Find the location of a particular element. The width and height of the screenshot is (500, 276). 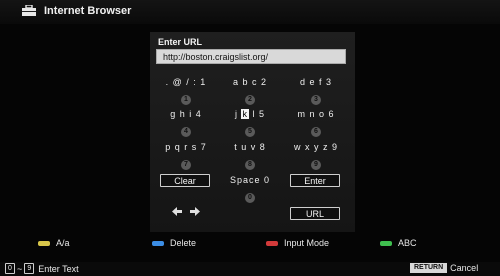

key-0-space: Space 0 0 is located at coordinates (250, 189).